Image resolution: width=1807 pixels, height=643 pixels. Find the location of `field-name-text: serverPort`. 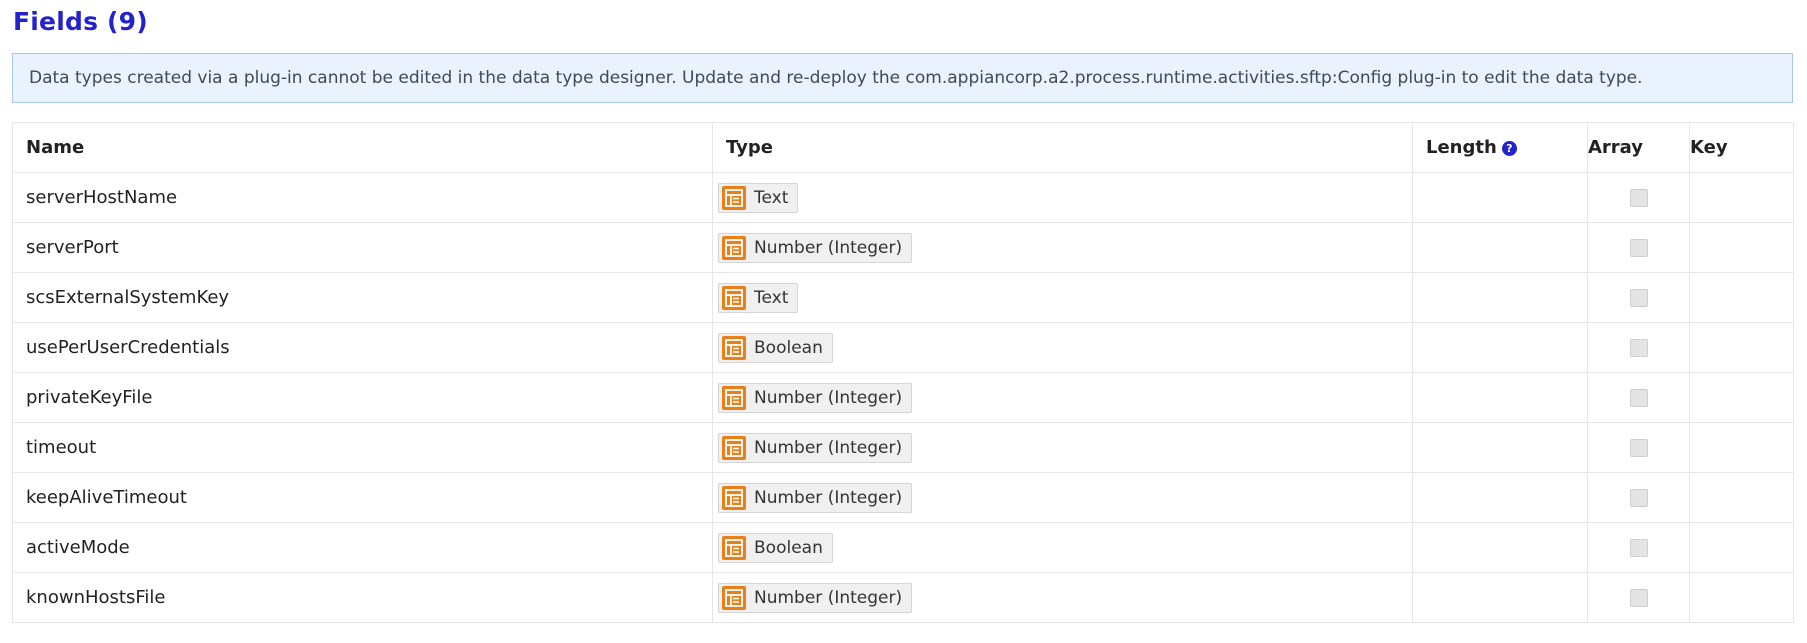

field-name-text: serverPort is located at coordinates (72, 247).